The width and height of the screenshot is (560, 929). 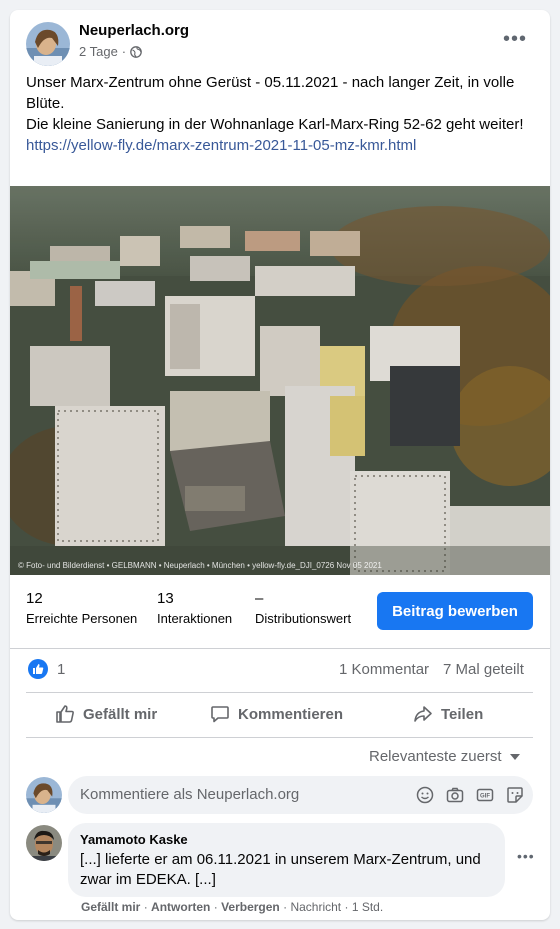 What do you see at coordinates (34, 598) in the screenshot?
I see `reach-value: 12` at bounding box center [34, 598].